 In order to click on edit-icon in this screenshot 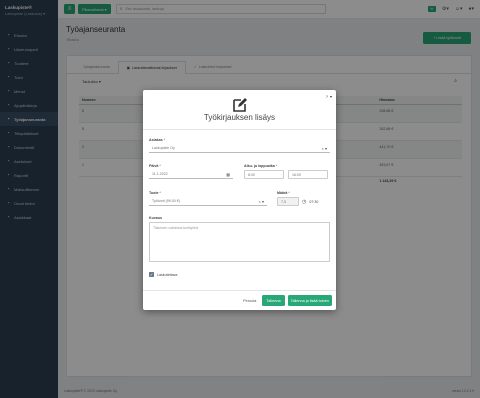, I will do `click(239, 105)`.